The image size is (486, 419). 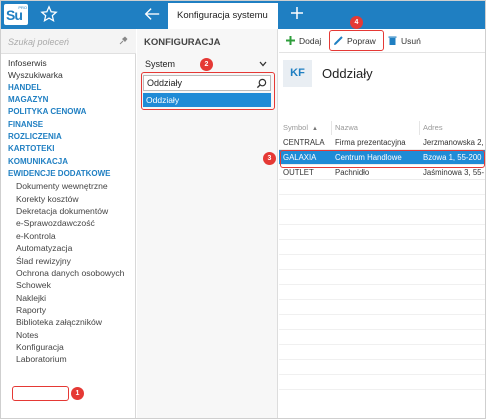 What do you see at coordinates (208, 91) in the screenshot?
I see `highlight-filter` at bounding box center [208, 91].